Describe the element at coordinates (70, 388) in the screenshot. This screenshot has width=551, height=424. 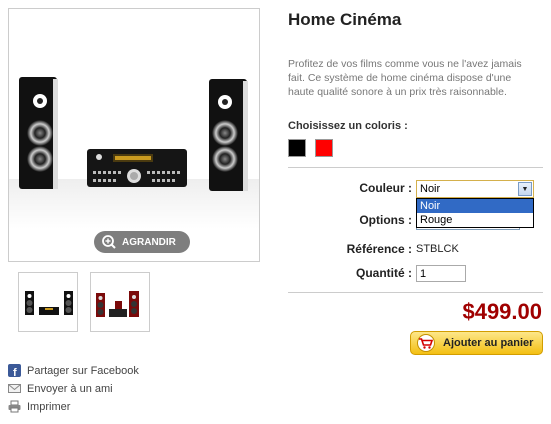
I see `send-friend-label: Envoyer à un ami` at that location.